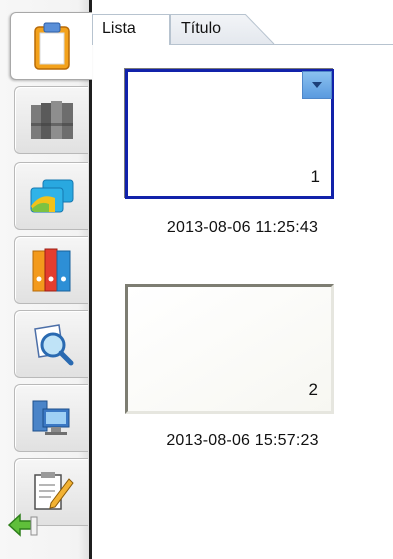  I want to click on tab-lista-label: Lista, so click(119, 28).